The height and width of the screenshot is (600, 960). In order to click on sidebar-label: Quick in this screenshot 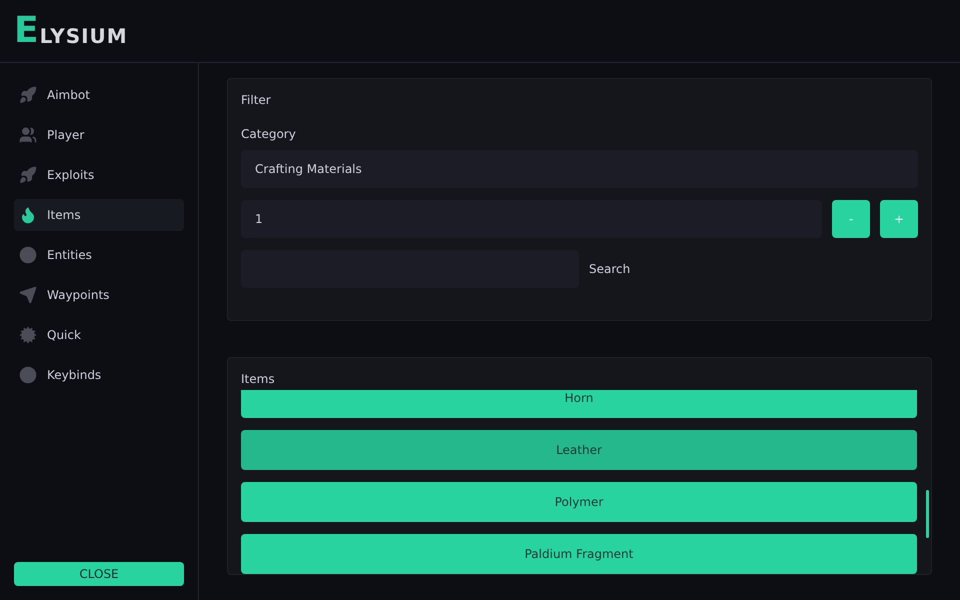, I will do `click(64, 335)`.